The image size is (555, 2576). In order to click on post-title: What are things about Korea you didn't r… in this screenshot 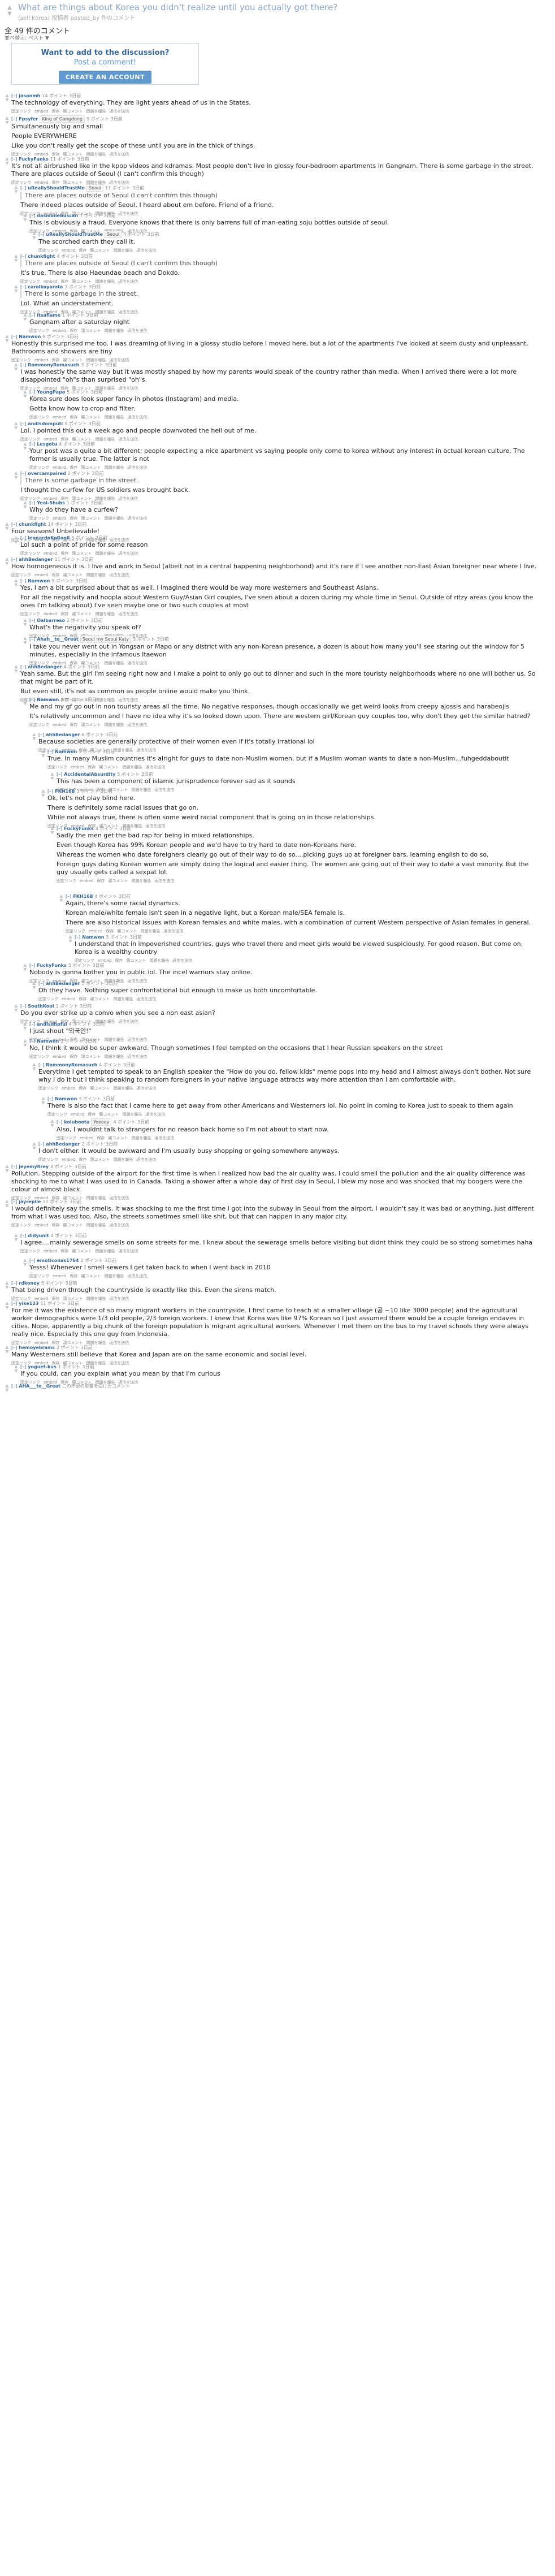, I will do `click(177, 7)`.